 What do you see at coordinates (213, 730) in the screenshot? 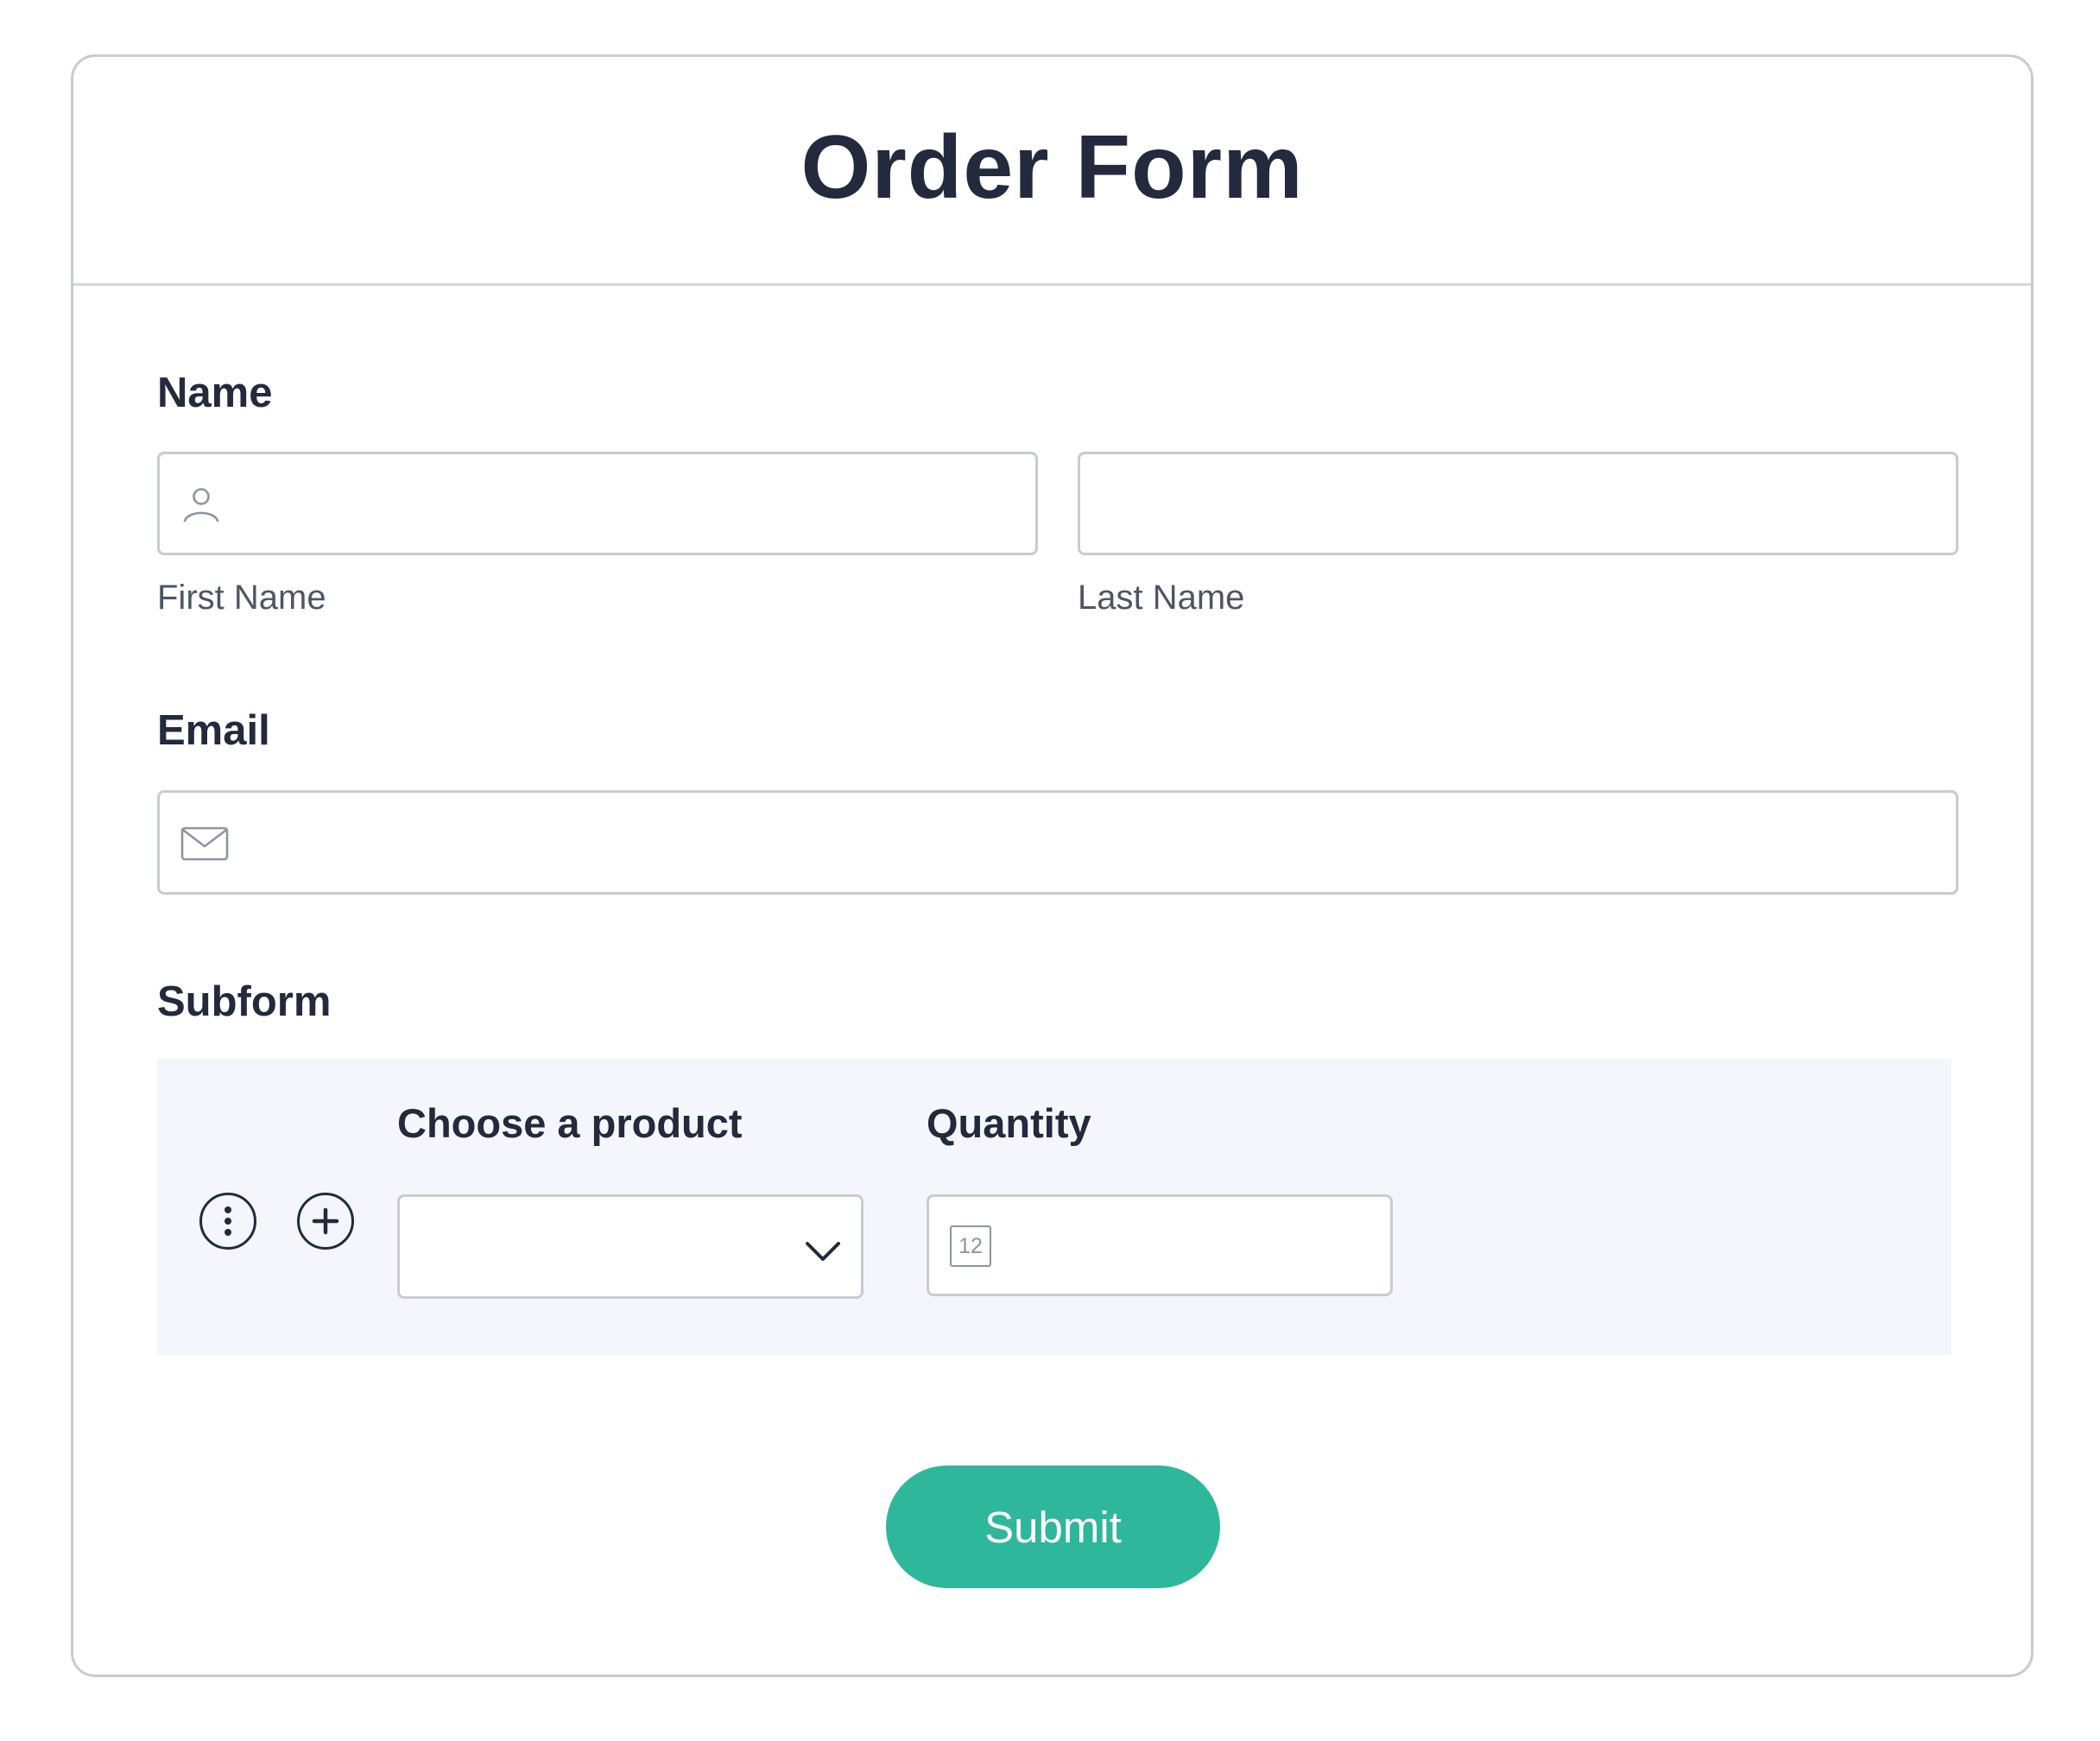
I see `email-label: Email` at bounding box center [213, 730].